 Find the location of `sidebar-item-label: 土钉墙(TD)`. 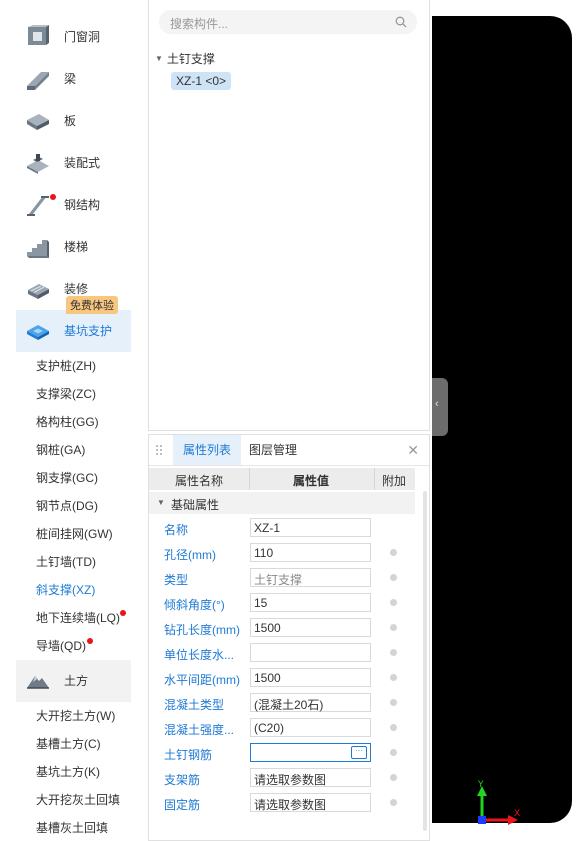

sidebar-item-label: 土钉墙(TD) is located at coordinates (66, 562).